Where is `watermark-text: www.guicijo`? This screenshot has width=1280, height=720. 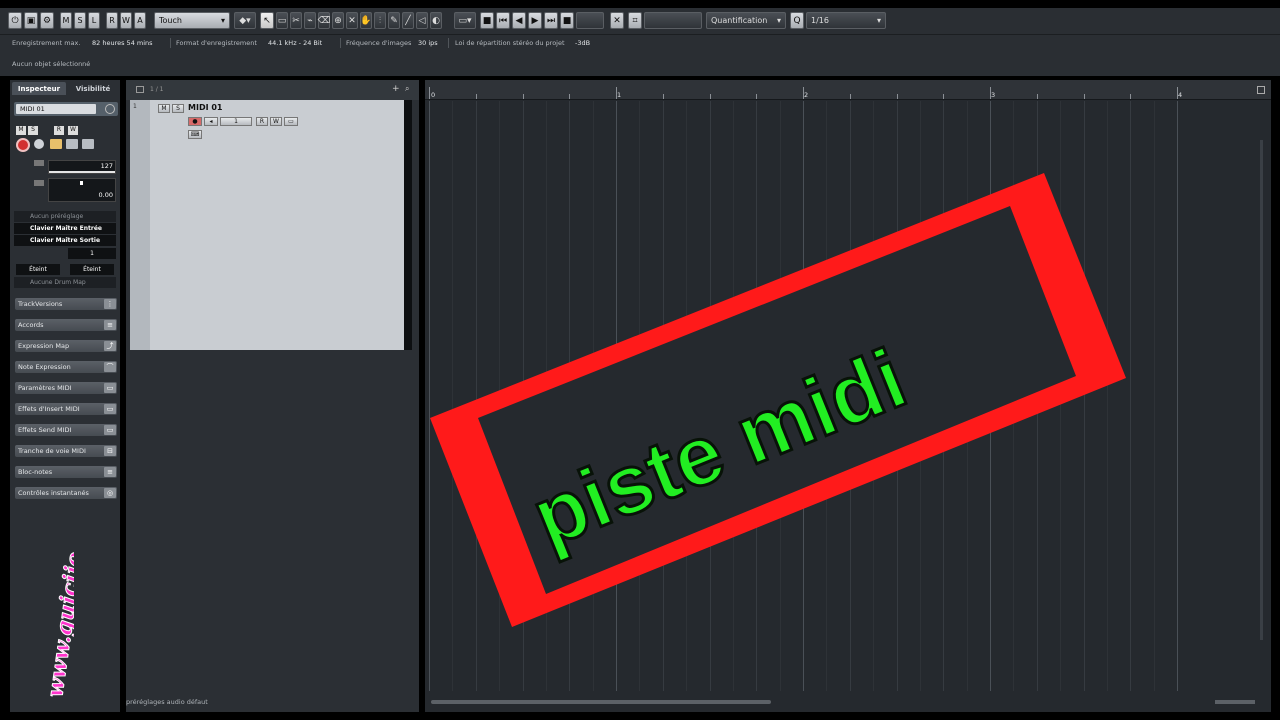
watermark-text: www.guicijo is located at coordinates (58, 624).